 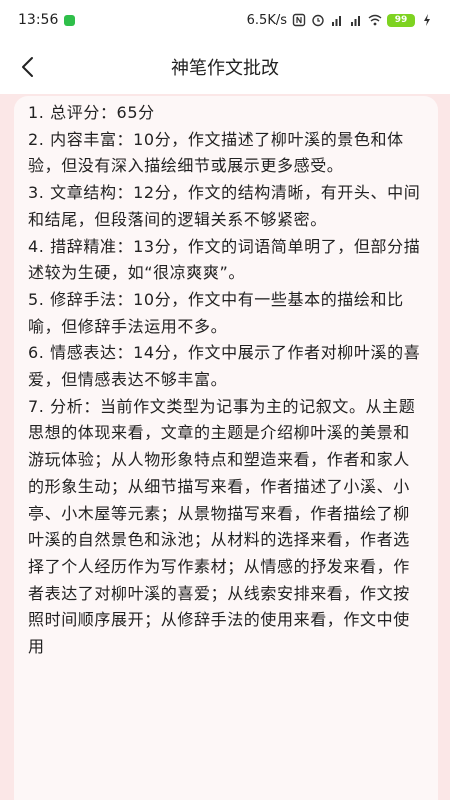 I want to click on app-notification-icon, so click(x=70, y=20).